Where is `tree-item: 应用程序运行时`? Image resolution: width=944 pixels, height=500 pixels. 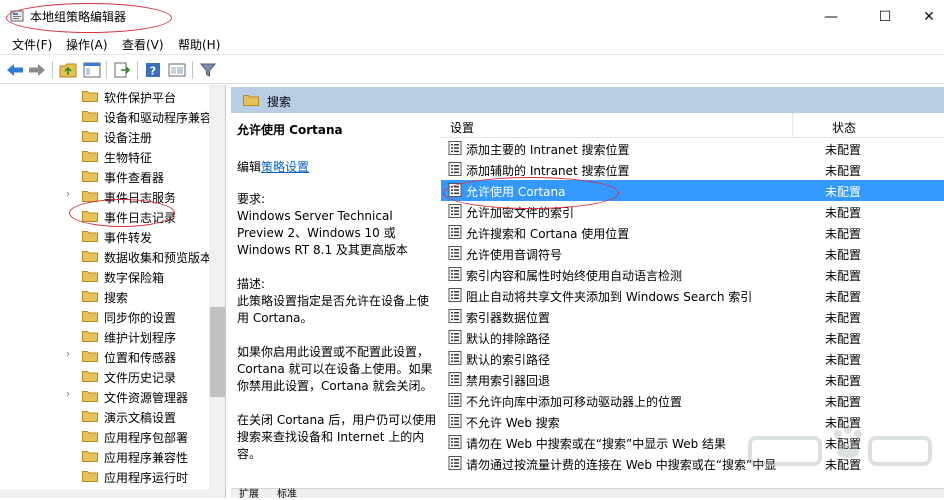
tree-item: 应用程序运行时 is located at coordinates (105, 476).